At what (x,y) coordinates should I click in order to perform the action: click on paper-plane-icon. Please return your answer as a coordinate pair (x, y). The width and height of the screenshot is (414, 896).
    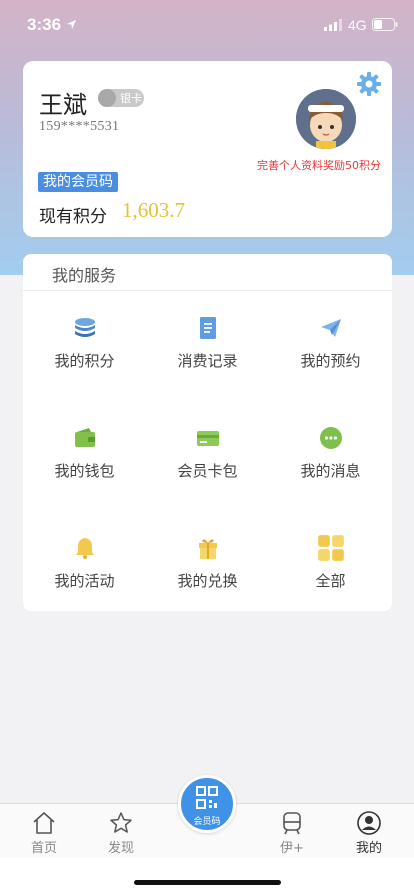
    Looking at the image, I should click on (331, 328).